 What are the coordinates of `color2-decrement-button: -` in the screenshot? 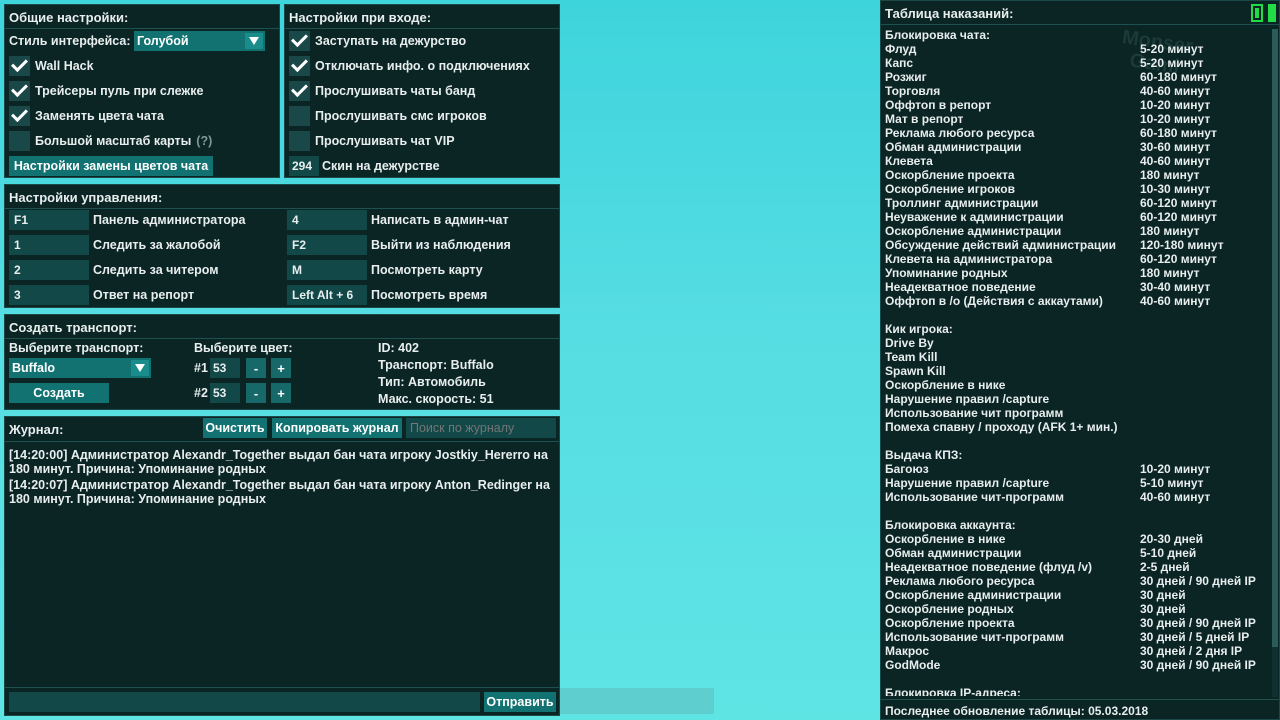 It's located at (256, 393).